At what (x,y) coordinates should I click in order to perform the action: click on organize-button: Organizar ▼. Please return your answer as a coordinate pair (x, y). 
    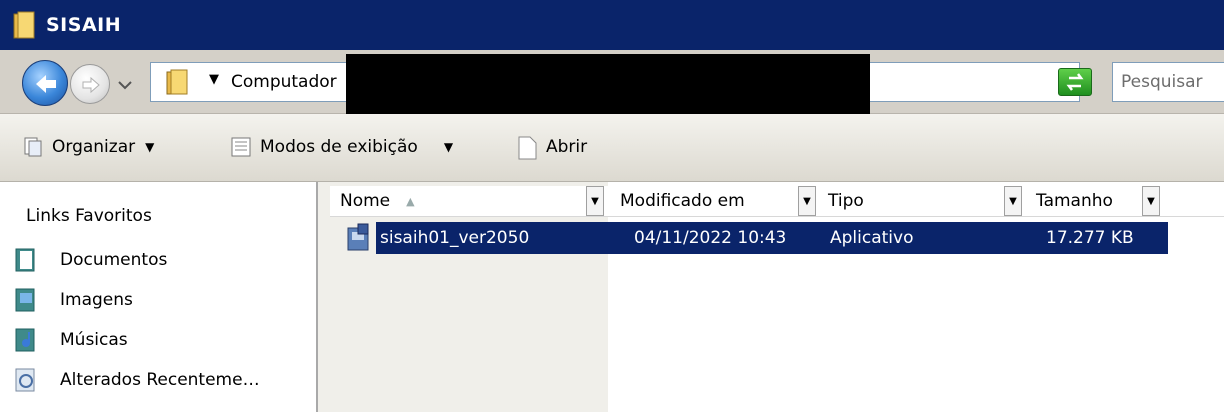
    Looking at the image, I should click on (88, 147).